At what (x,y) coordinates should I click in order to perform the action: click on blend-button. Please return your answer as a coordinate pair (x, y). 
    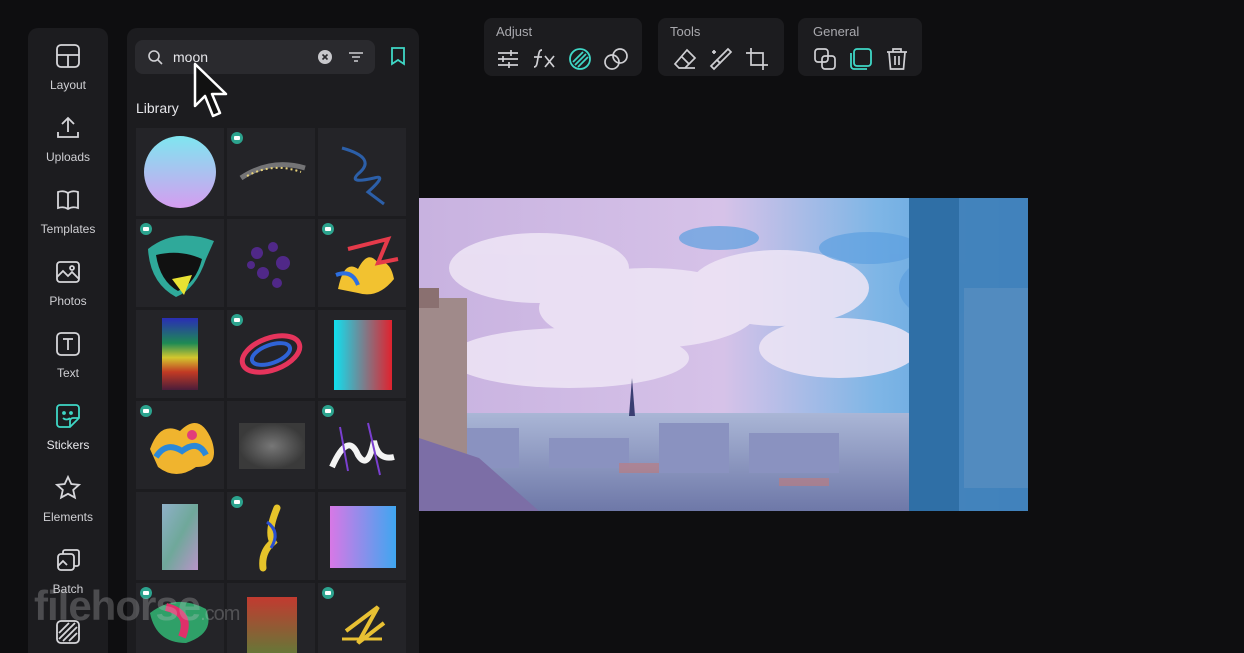
    Looking at the image, I should click on (580, 59).